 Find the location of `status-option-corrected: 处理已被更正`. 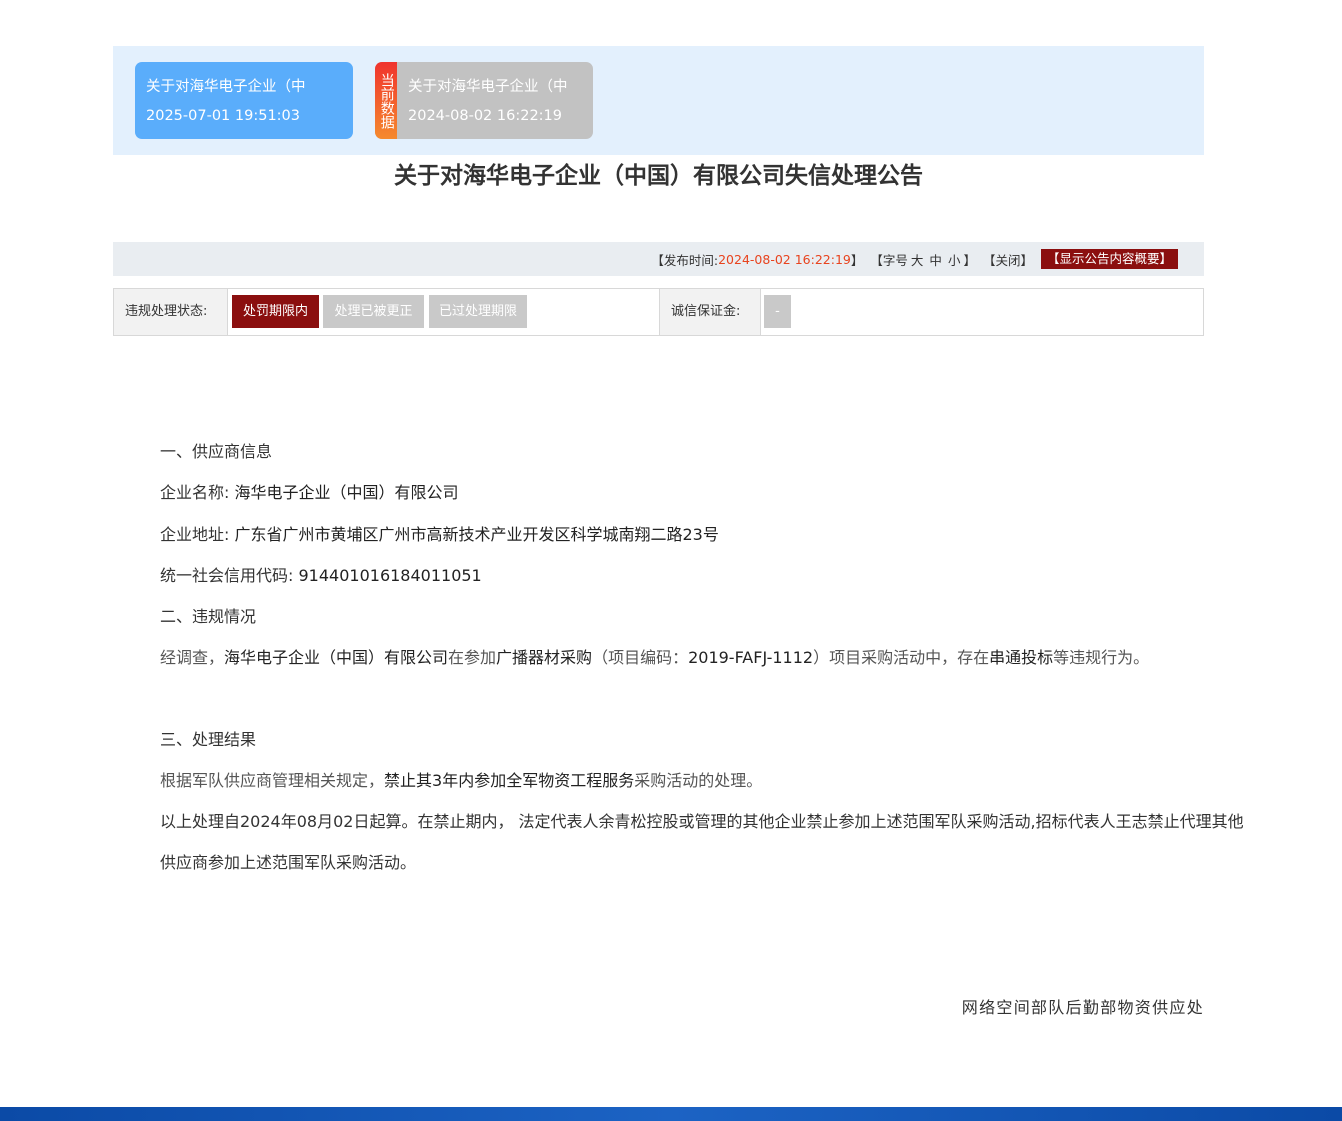

status-option-corrected: 处理已被更正 is located at coordinates (373, 311).